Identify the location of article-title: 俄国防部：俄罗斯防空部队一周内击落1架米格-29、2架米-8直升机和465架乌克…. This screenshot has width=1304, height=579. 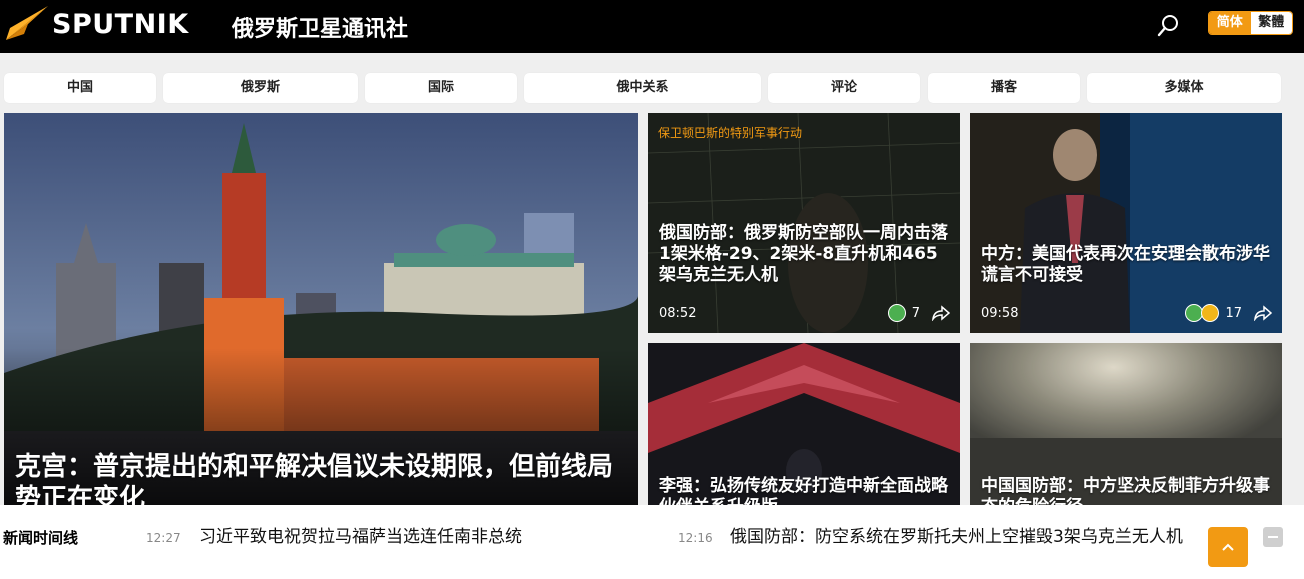
(806, 254).